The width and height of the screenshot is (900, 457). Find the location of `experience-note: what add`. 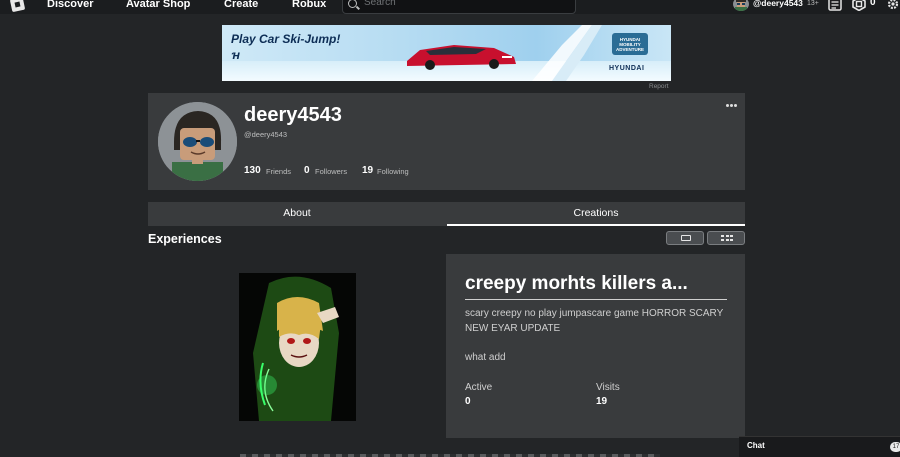

experience-note: what add is located at coordinates (485, 357).